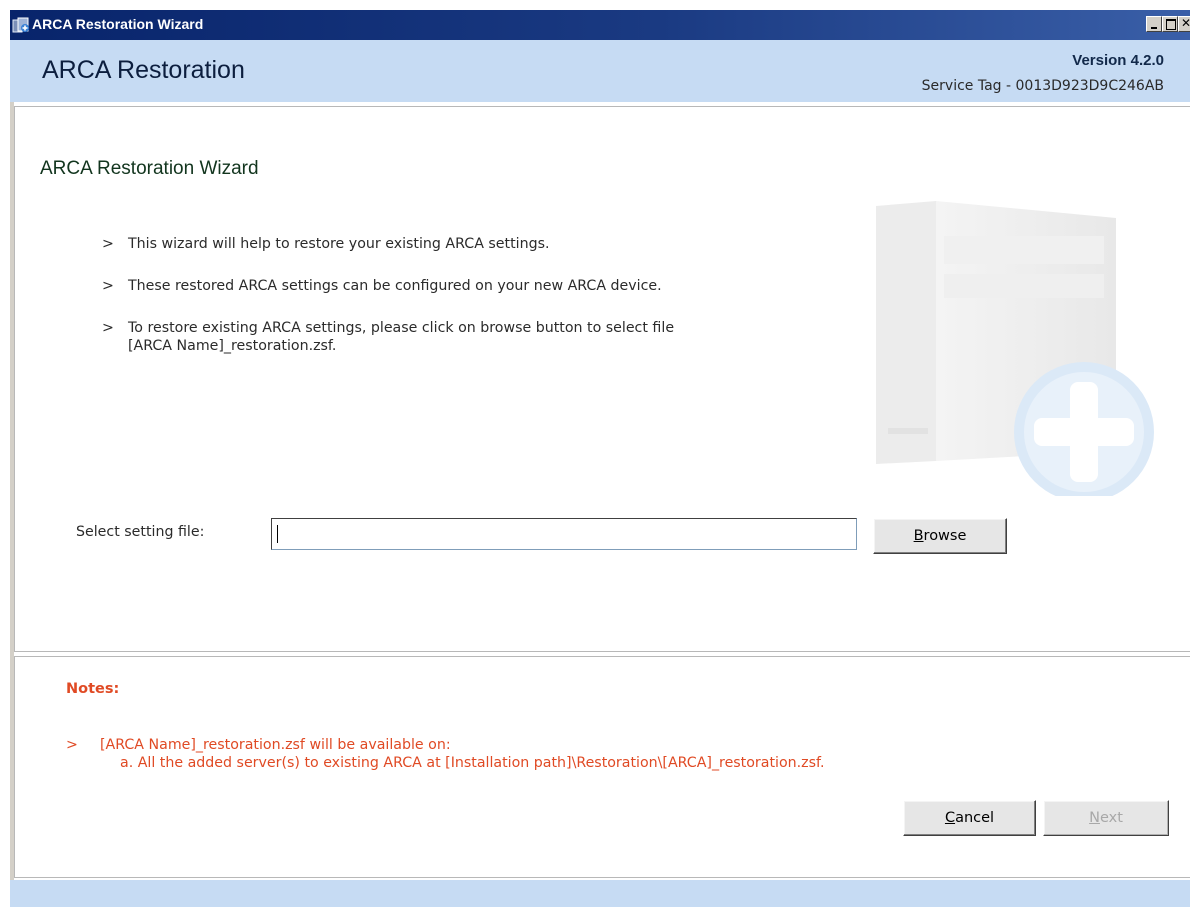  Describe the element at coordinates (277, 534) in the screenshot. I see `text-caret` at that location.